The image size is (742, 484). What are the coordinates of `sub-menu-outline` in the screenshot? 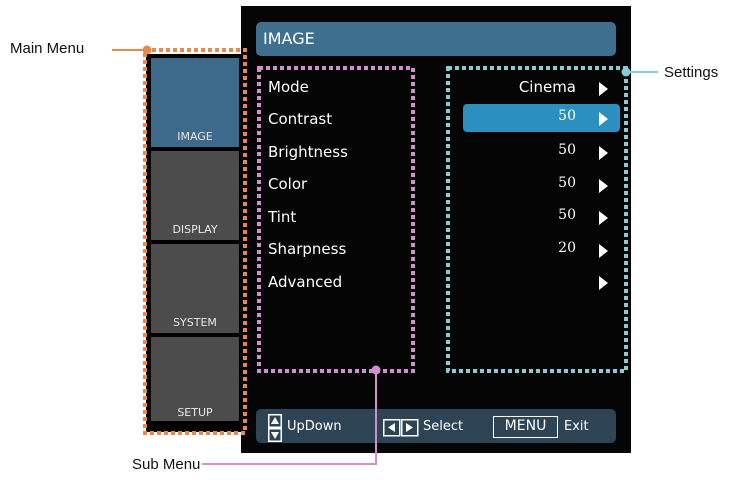 It's located at (336, 219).